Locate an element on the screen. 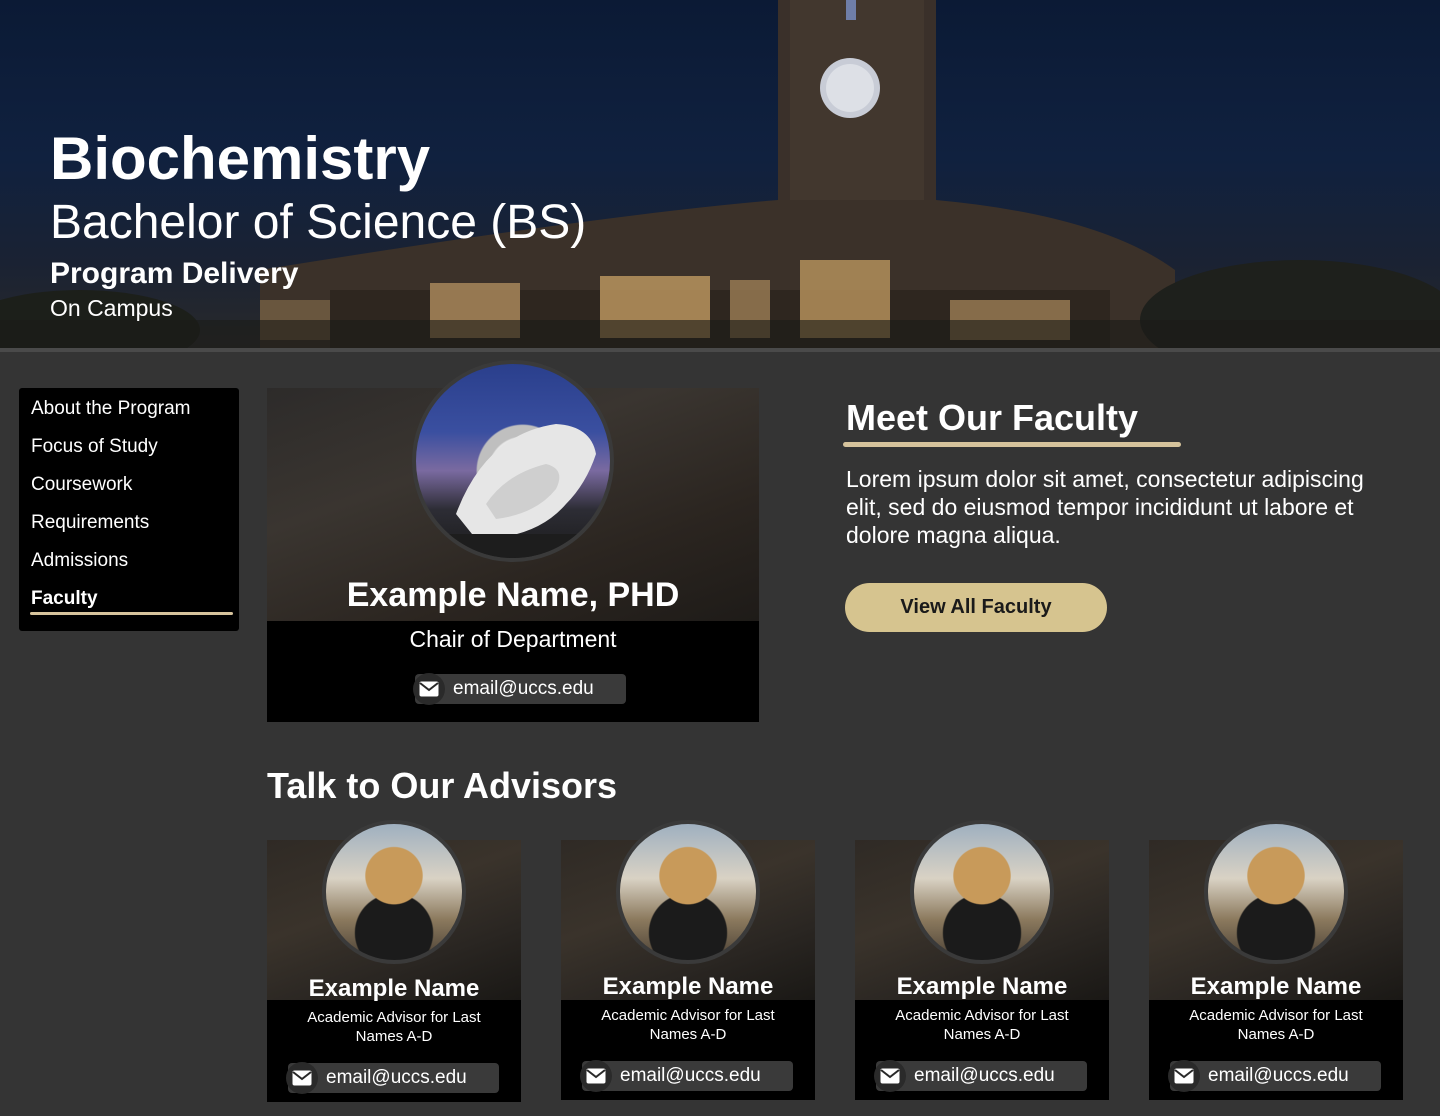  program-delivery-label: Program Delivery is located at coordinates (174, 273).